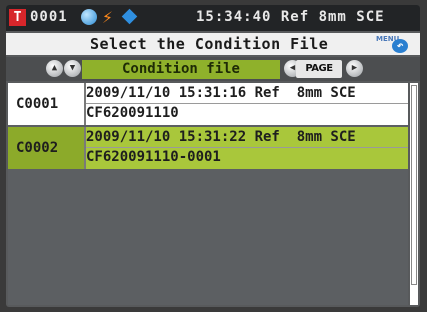  What do you see at coordinates (17, 17) in the screenshot?
I see `target-icon: T` at bounding box center [17, 17].